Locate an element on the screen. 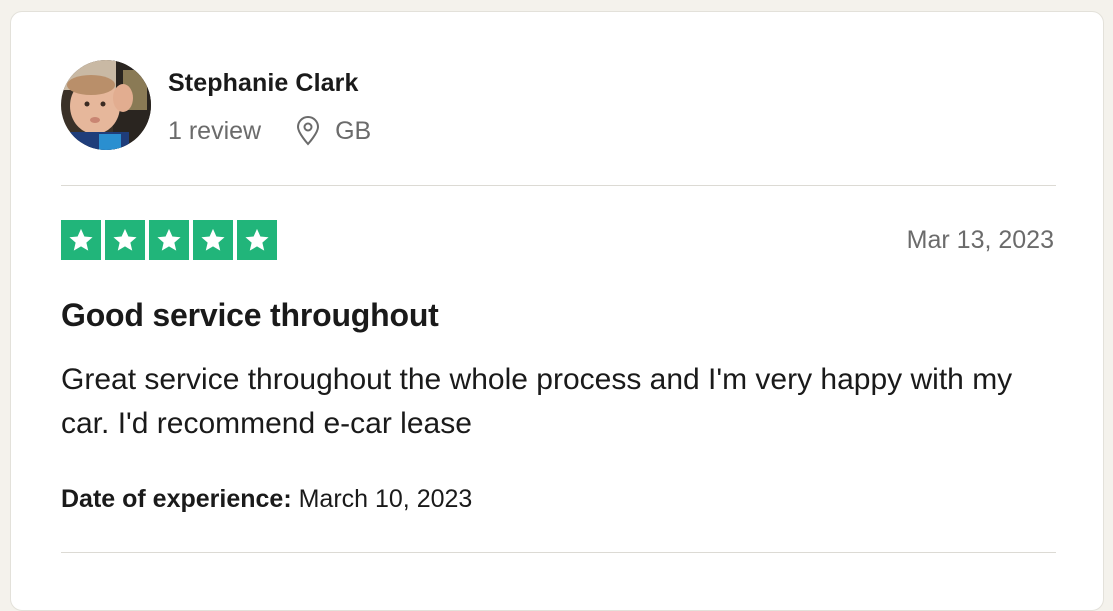 Image resolution: width=1113 pixels, height=611 pixels. consumer-meta: 1 review GB is located at coordinates (269, 131).